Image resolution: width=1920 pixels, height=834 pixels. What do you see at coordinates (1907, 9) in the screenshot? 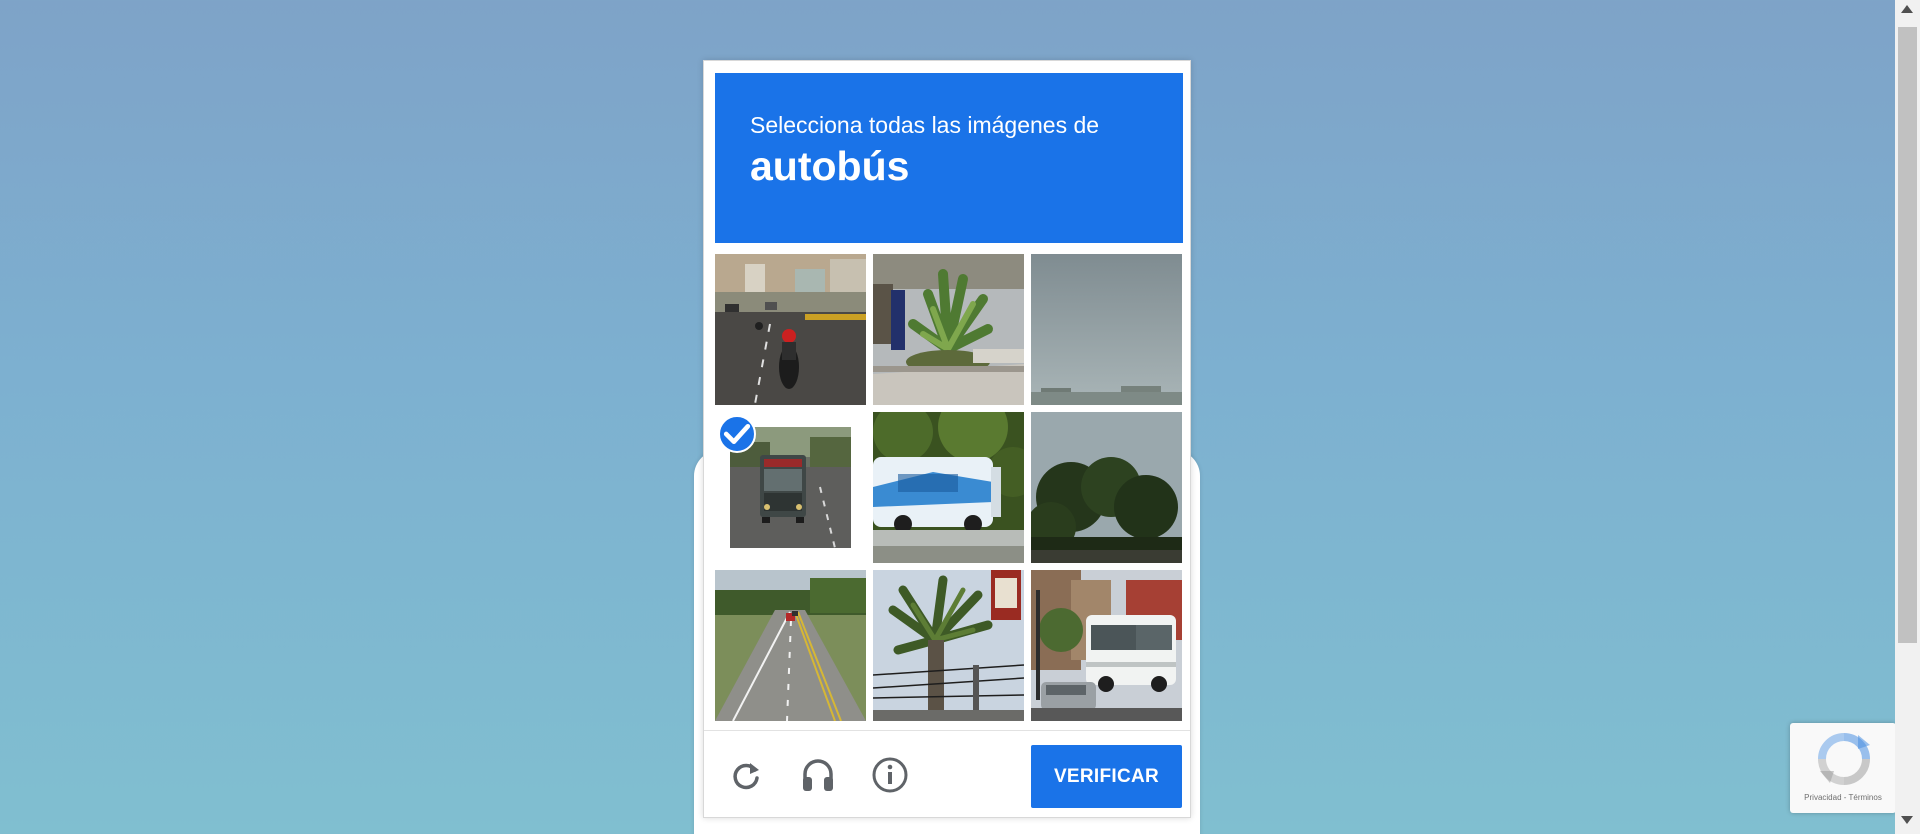
I see `scroll-up-arrow-icon` at bounding box center [1907, 9].